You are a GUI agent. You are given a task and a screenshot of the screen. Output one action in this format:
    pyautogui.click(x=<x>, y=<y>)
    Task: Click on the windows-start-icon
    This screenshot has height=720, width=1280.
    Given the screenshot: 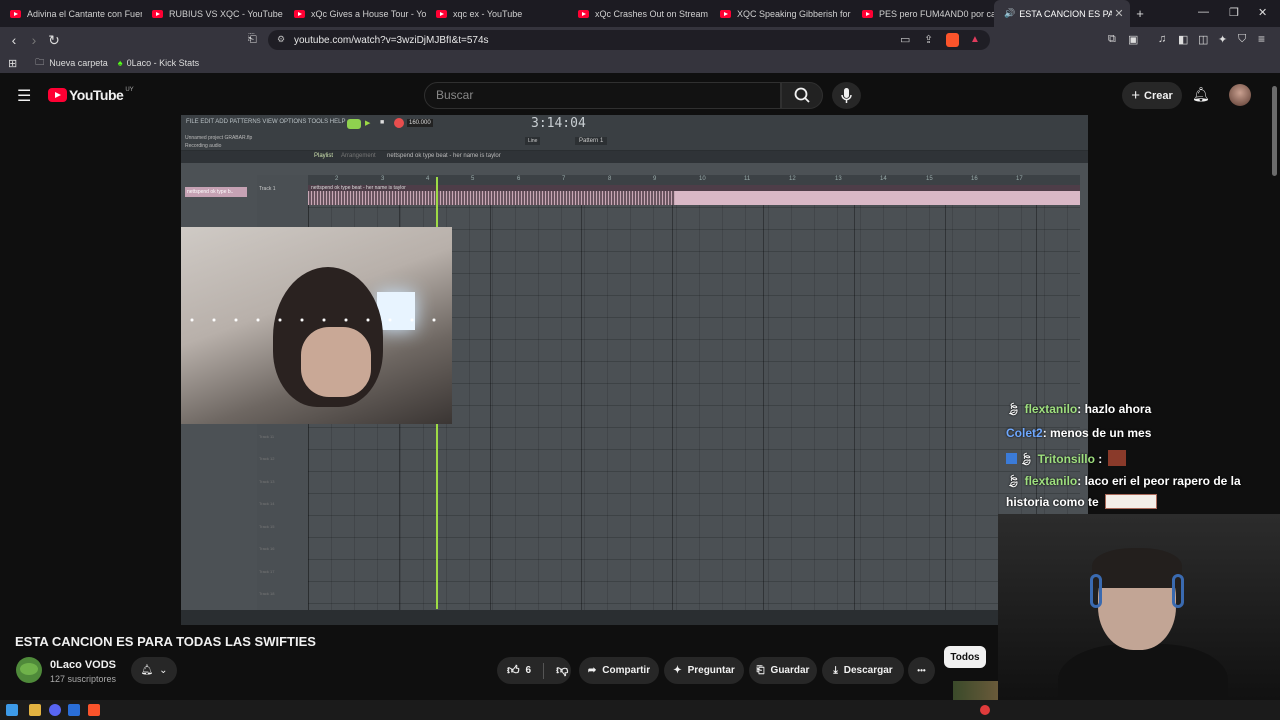 What is the action you would take?
    pyautogui.click(x=12, y=710)
    